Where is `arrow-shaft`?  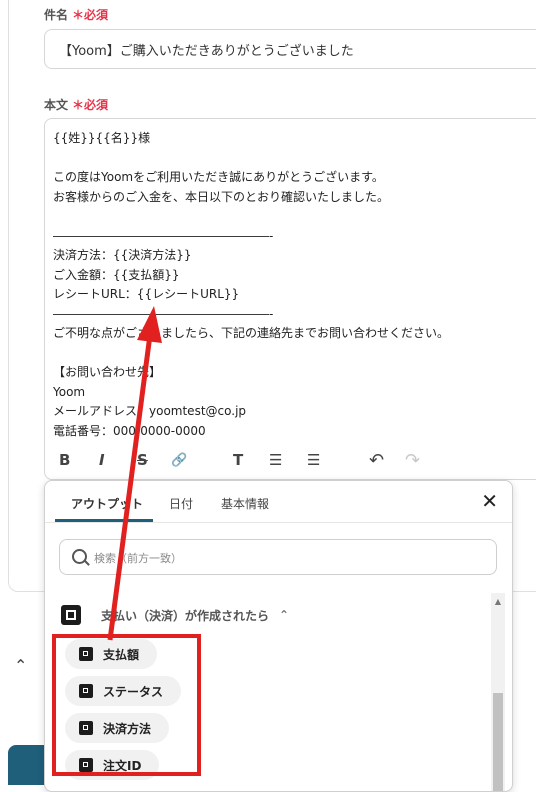 arrow-shaft is located at coordinates (130, 487).